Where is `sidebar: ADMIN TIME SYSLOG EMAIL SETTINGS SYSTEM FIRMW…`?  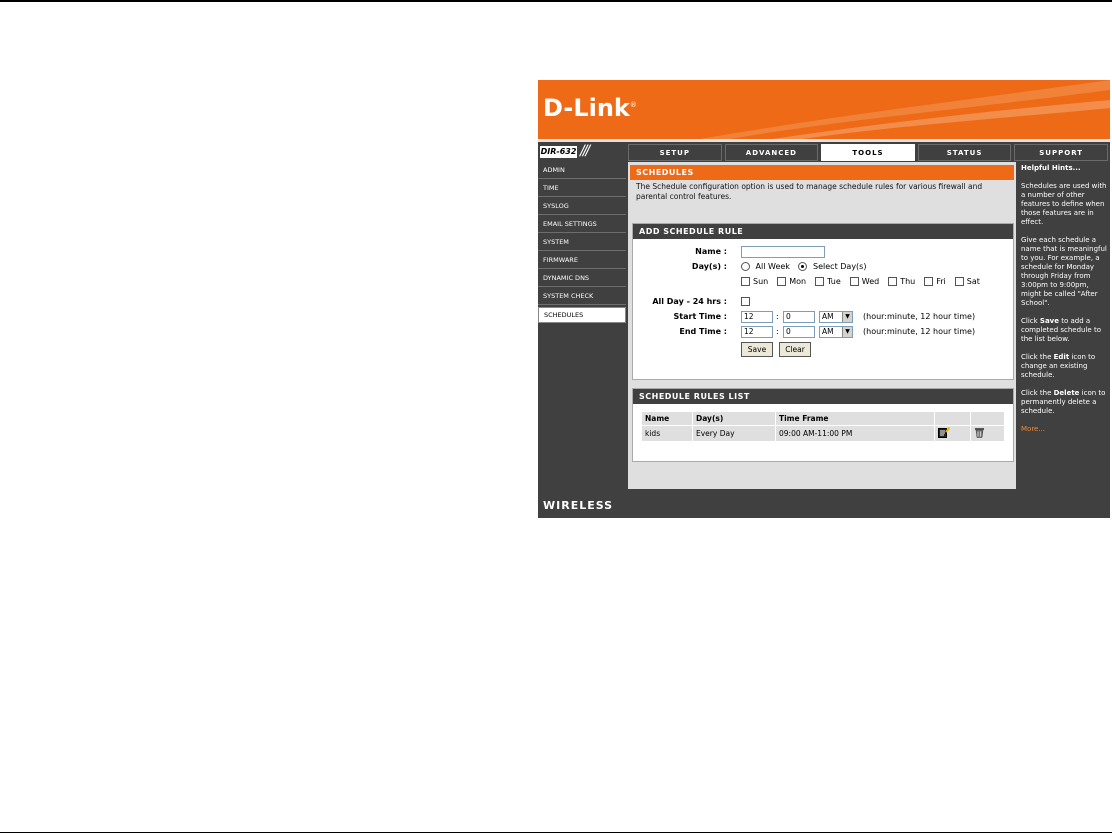
sidebar: ADMIN TIME SYSLOG EMAIL SETTINGS SYSTEM FIRMW… is located at coordinates (582, 244).